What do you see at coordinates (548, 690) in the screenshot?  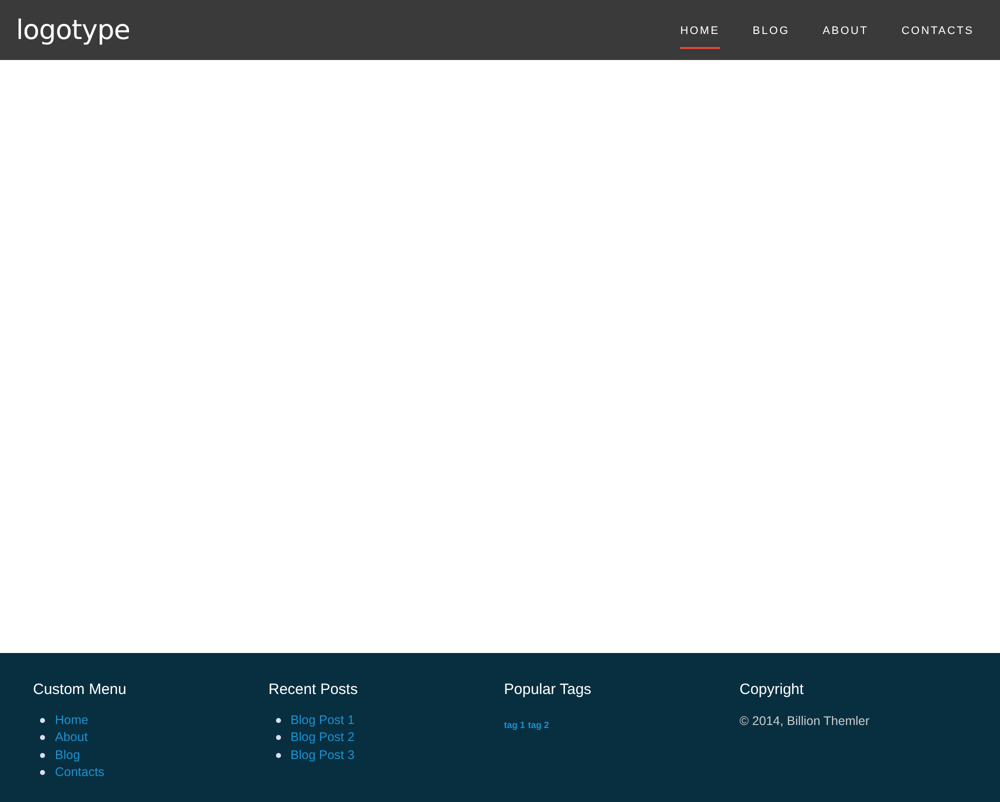 I see `section-title: Popular Tags` at bounding box center [548, 690].